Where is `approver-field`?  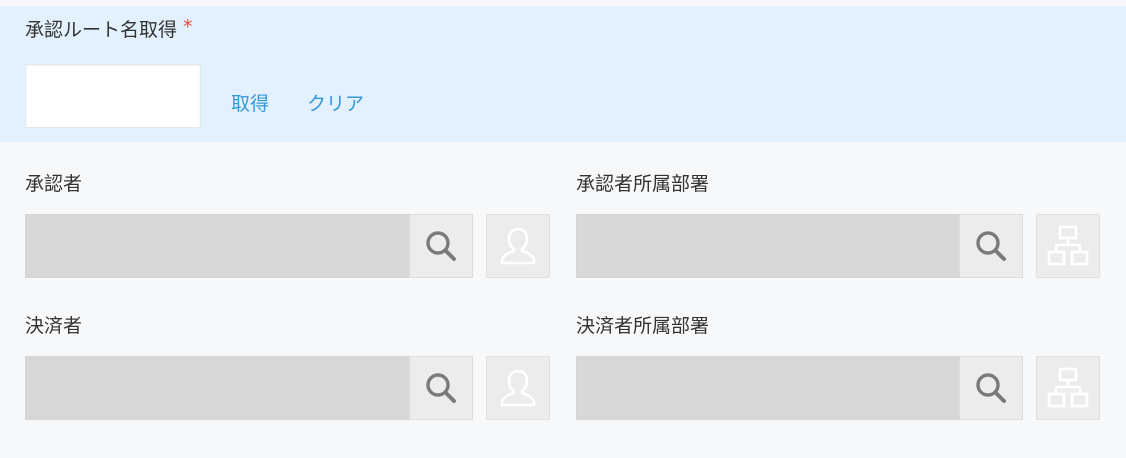
approver-field is located at coordinates (217, 246).